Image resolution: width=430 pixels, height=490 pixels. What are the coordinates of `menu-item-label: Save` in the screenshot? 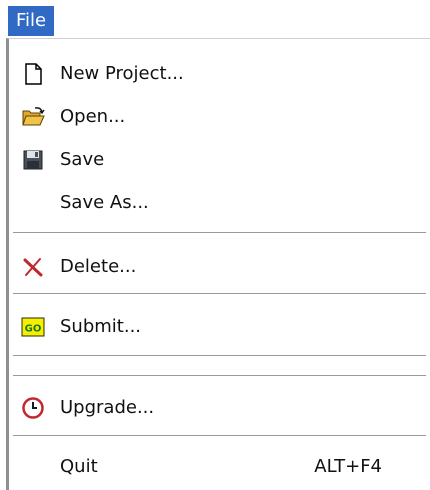 It's located at (82, 159).